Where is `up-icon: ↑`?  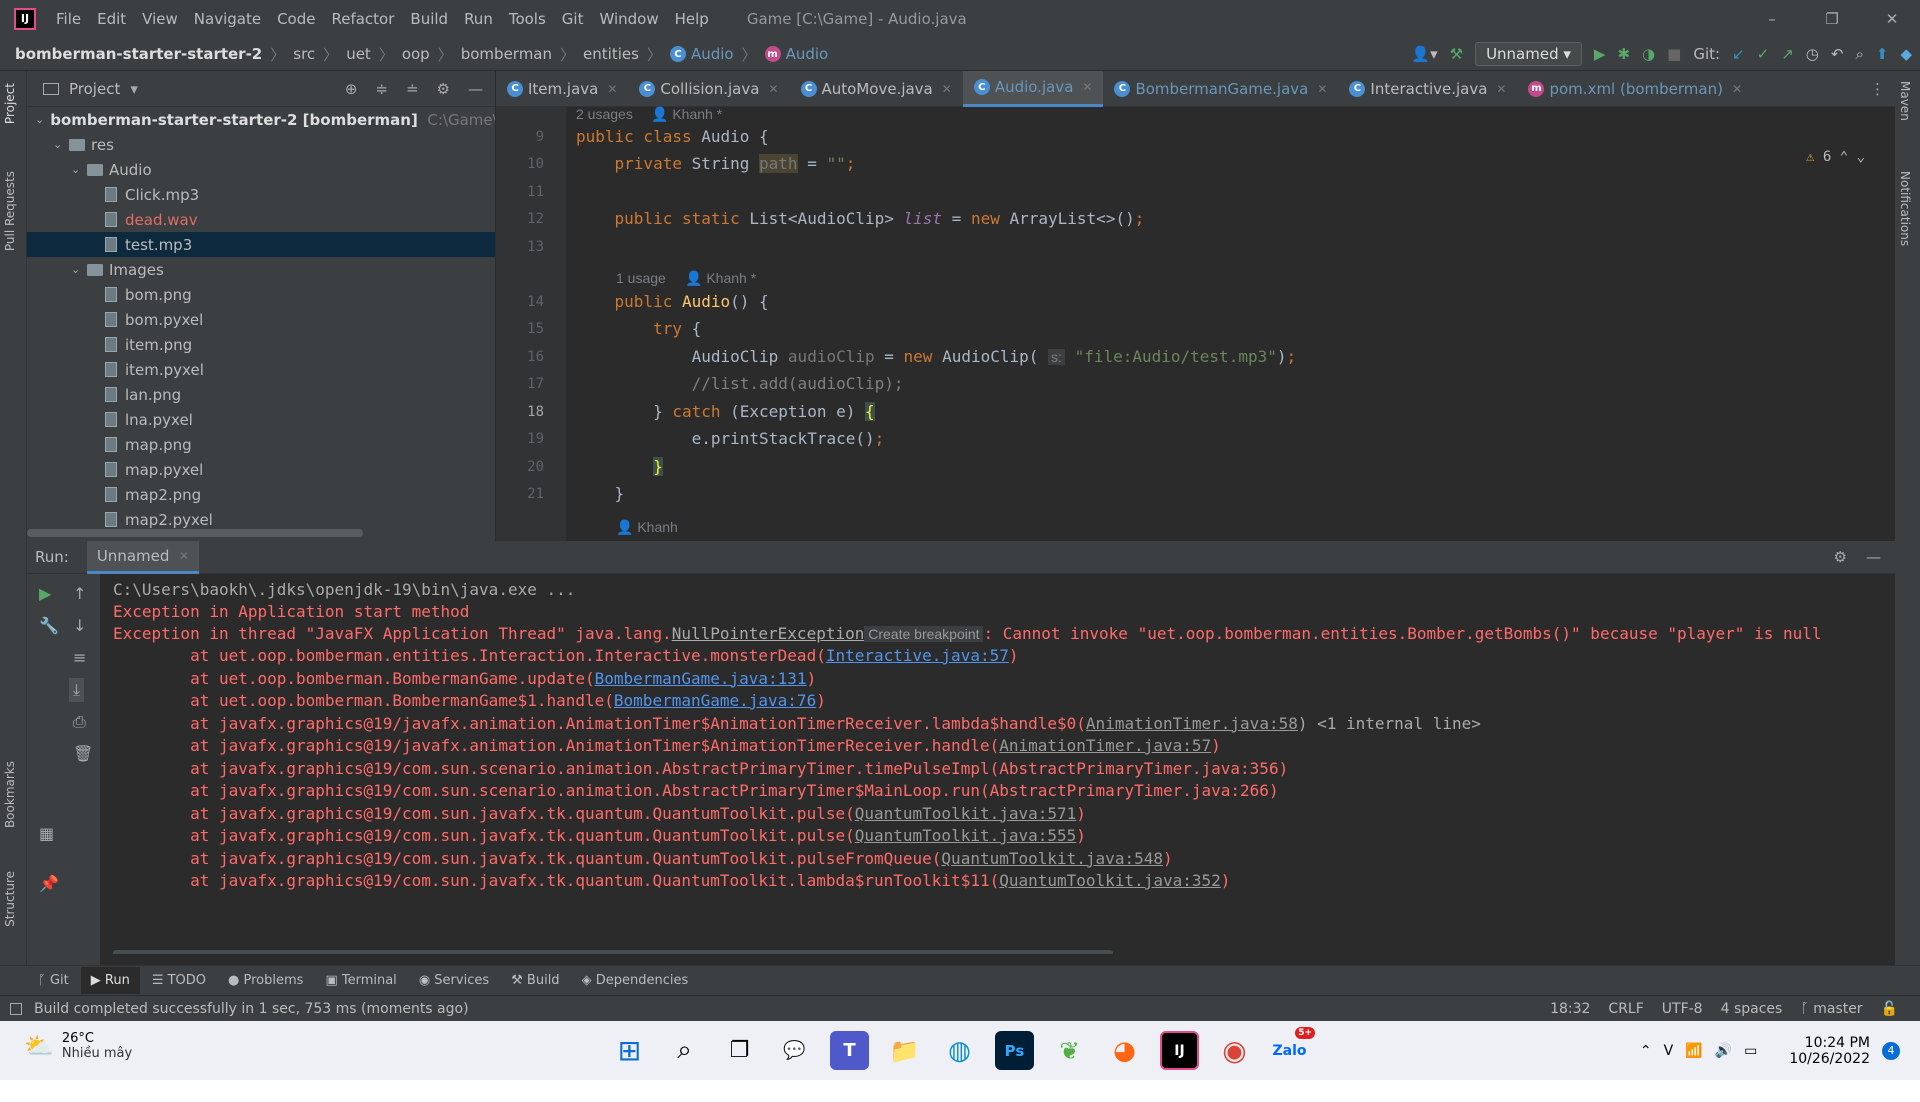
up-icon: ↑ is located at coordinates (79, 593).